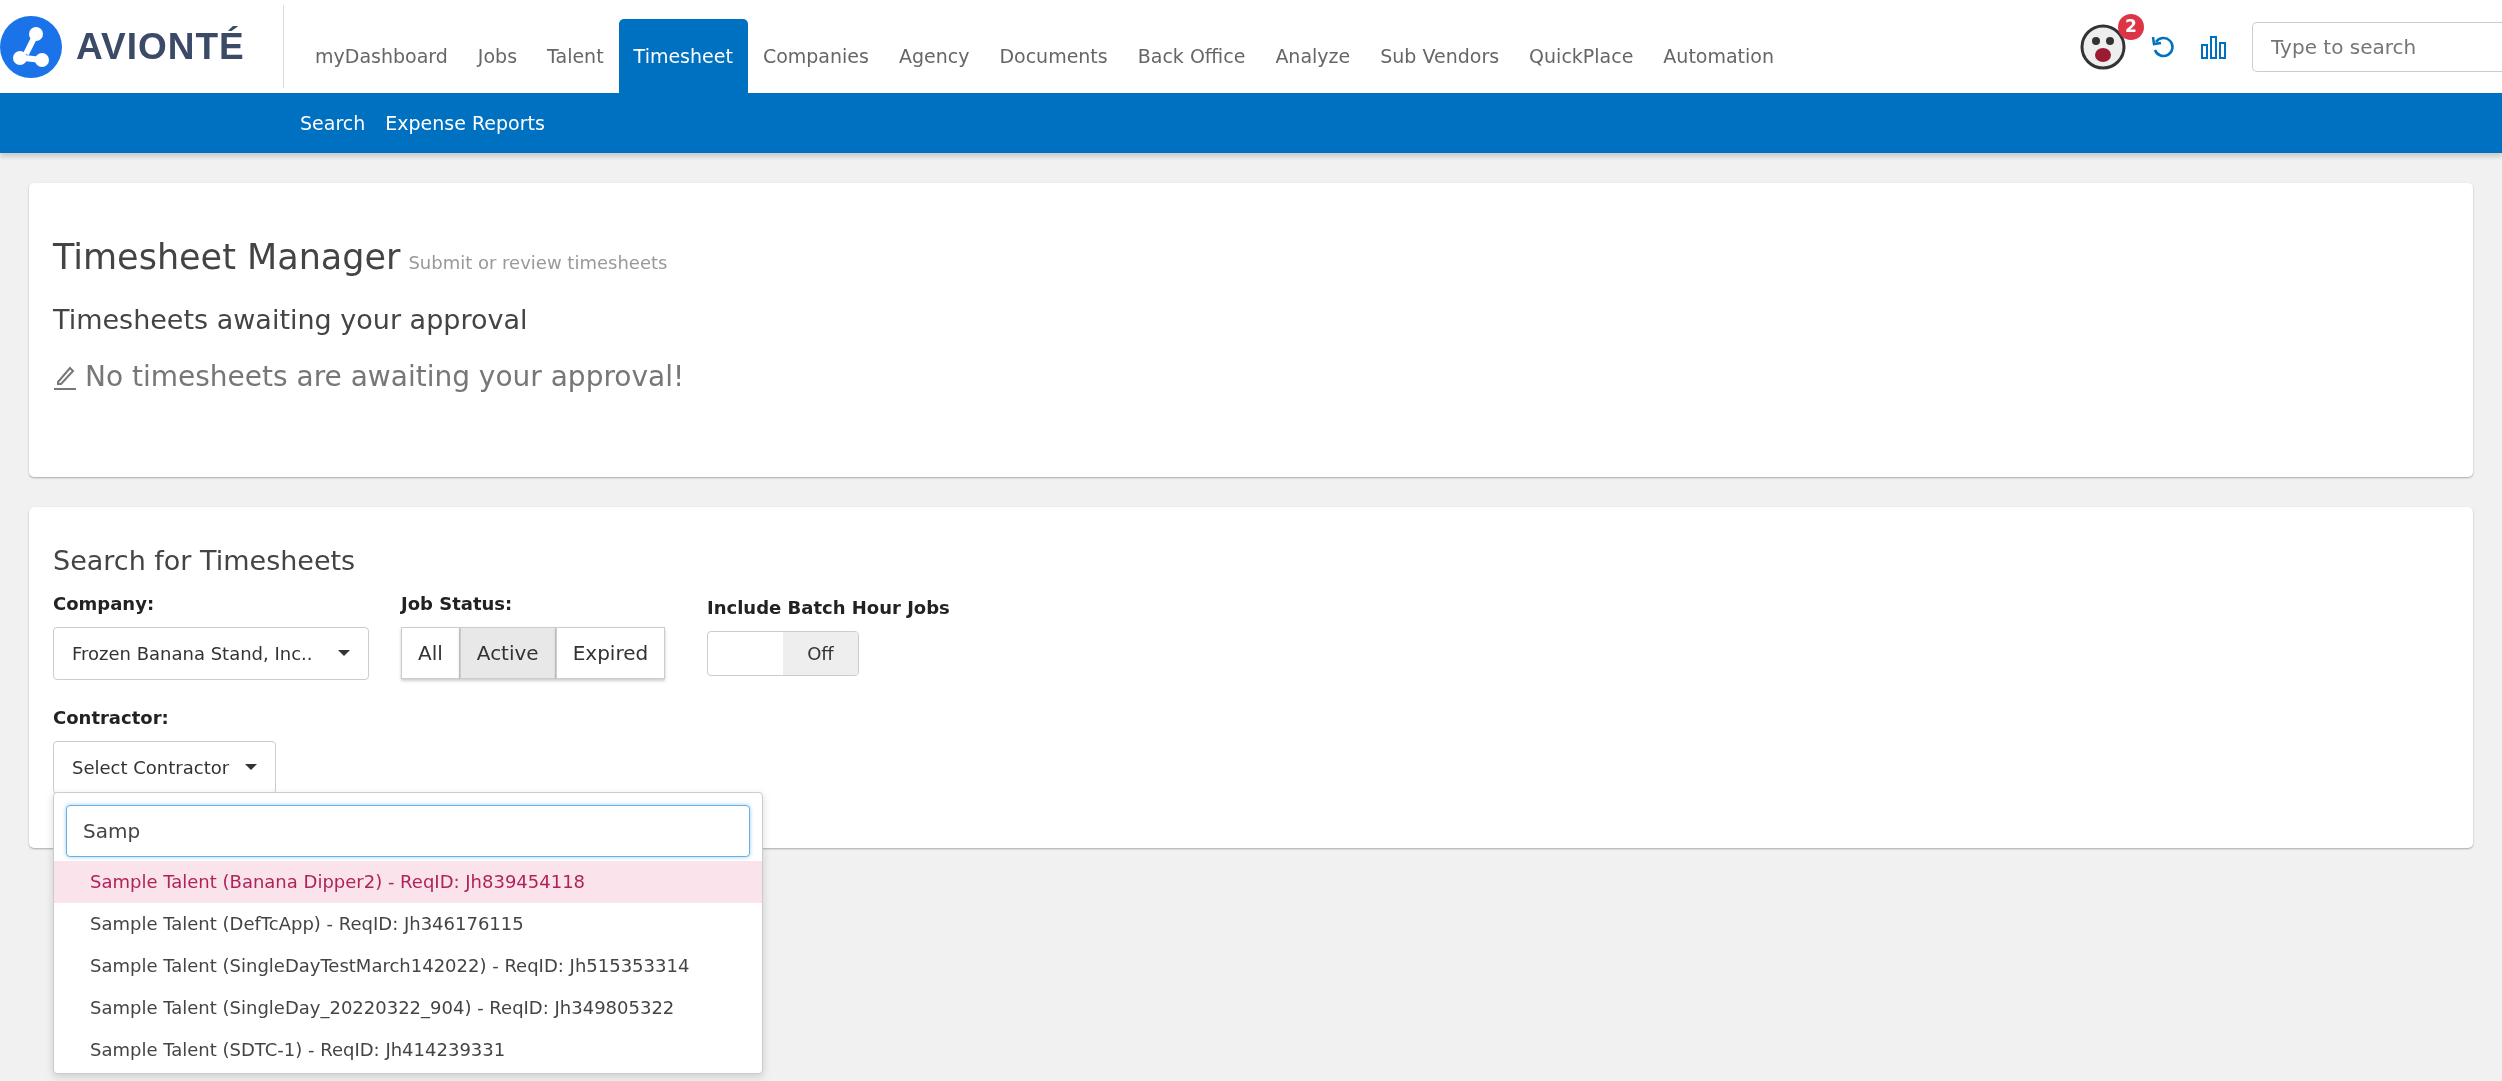 This screenshot has width=2502, height=1081. Describe the element at coordinates (381, 56) in the screenshot. I see `nav-tab: myDashboard` at that location.